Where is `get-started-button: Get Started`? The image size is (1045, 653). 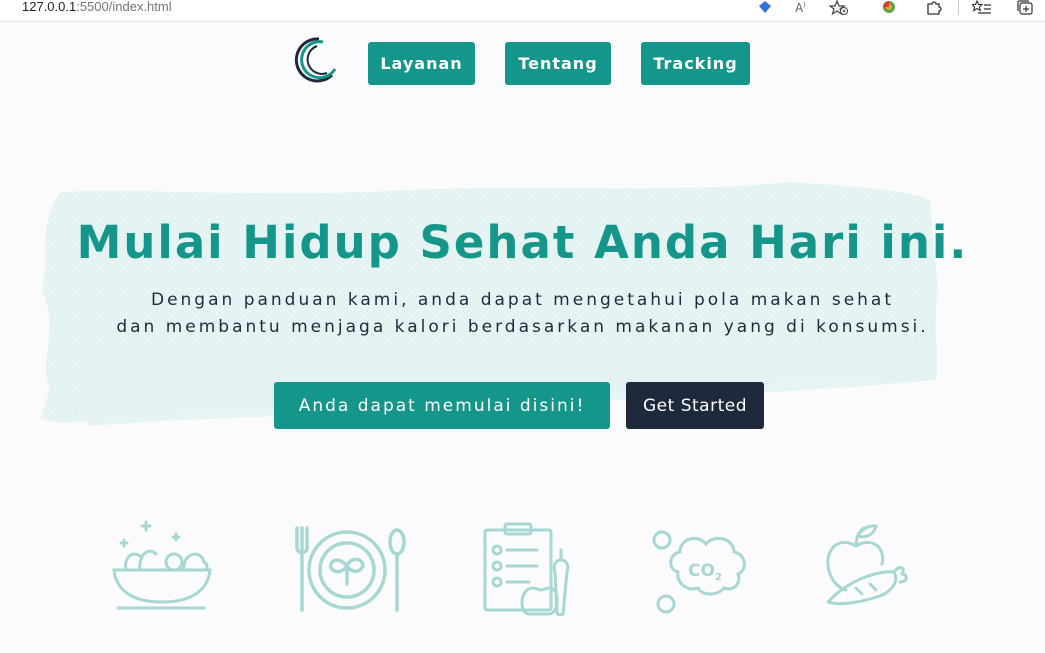
get-started-button: Get Started is located at coordinates (695, 405).